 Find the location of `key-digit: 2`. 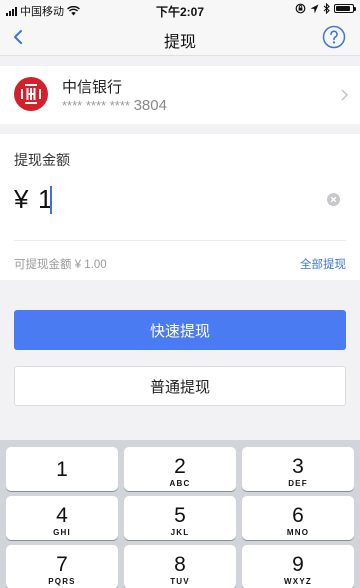

key-digit: 2 is located at coordinates (180, 466).